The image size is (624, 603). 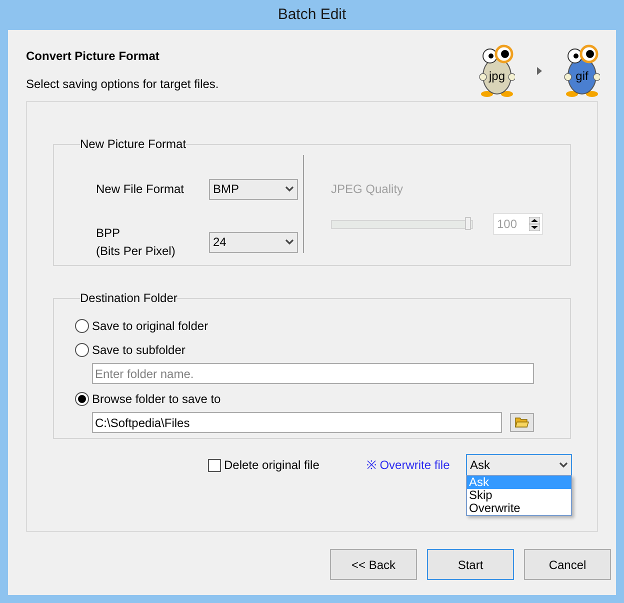 What do you see at coordinates (93, 56) in the screenshot?
I see `page-title: Convert Picture Format` at bounding box center [93, 56].